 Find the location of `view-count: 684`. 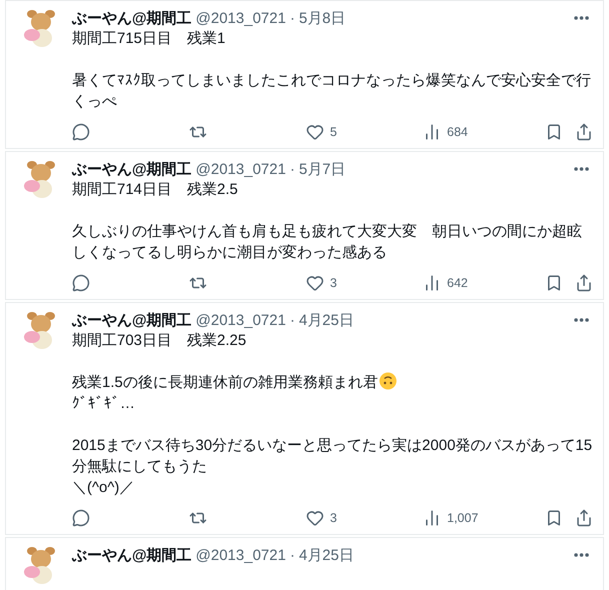

view-count: 684 is located at coordinates (457, 132).